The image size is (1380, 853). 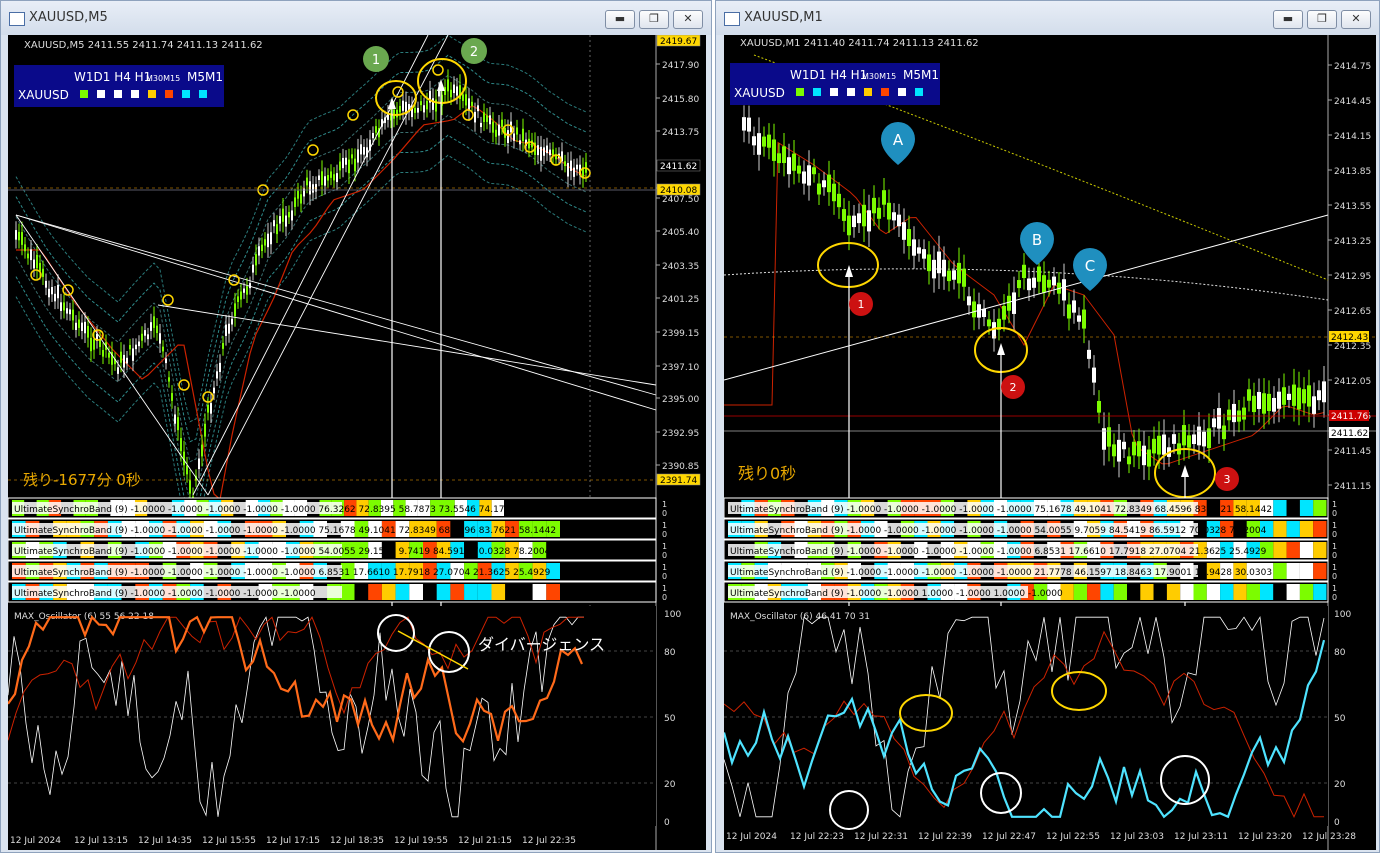 What do you see at coordinates (945, 837) in the screenshot?
I see `time-axis-label: 12 Jul 22:39` at bounding box center [945, 837].